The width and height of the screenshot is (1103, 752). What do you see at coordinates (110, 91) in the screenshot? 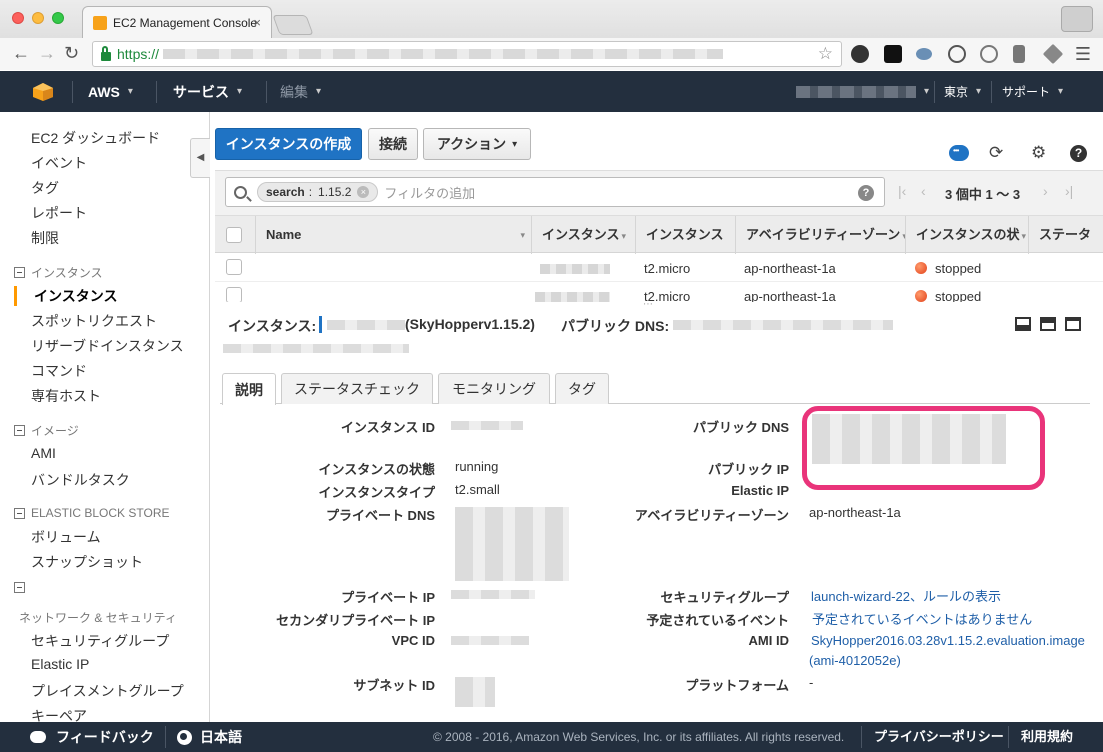
I see `aws-menu: AWS ▾` at bounding box center [110, 91].